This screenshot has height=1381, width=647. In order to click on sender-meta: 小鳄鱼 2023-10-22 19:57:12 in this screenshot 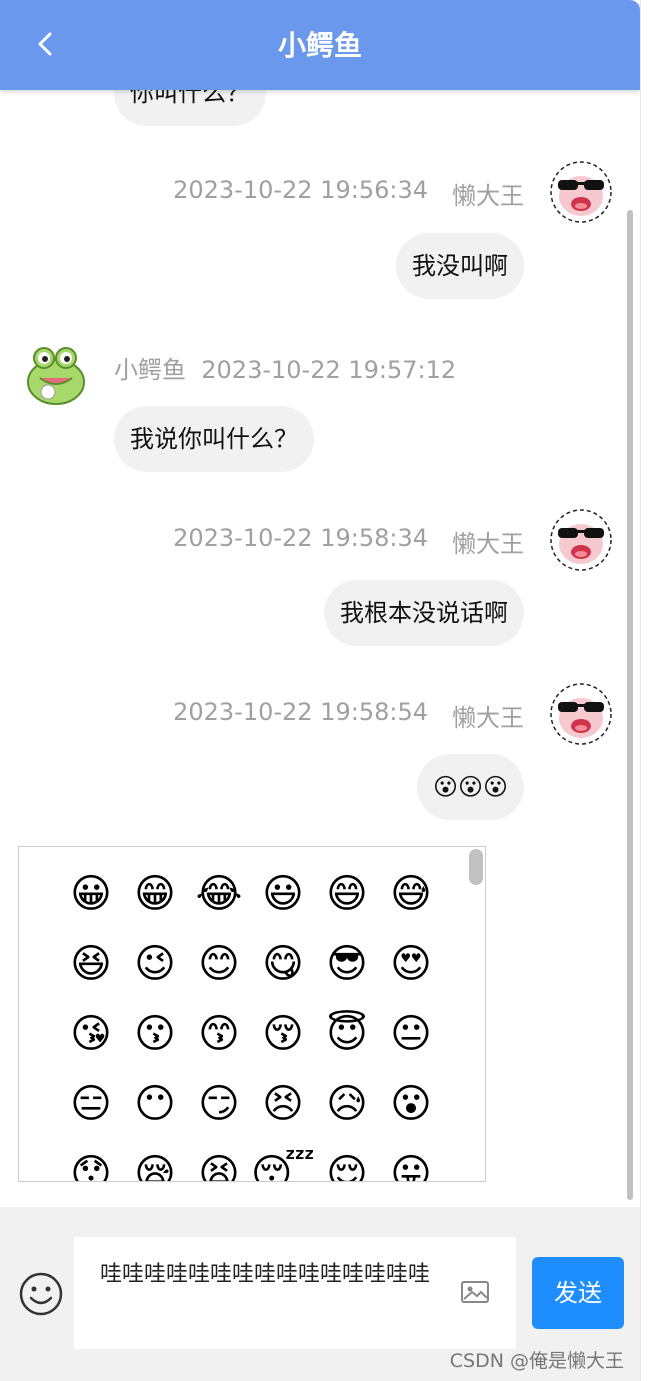, I will do `click(285, 367)`.